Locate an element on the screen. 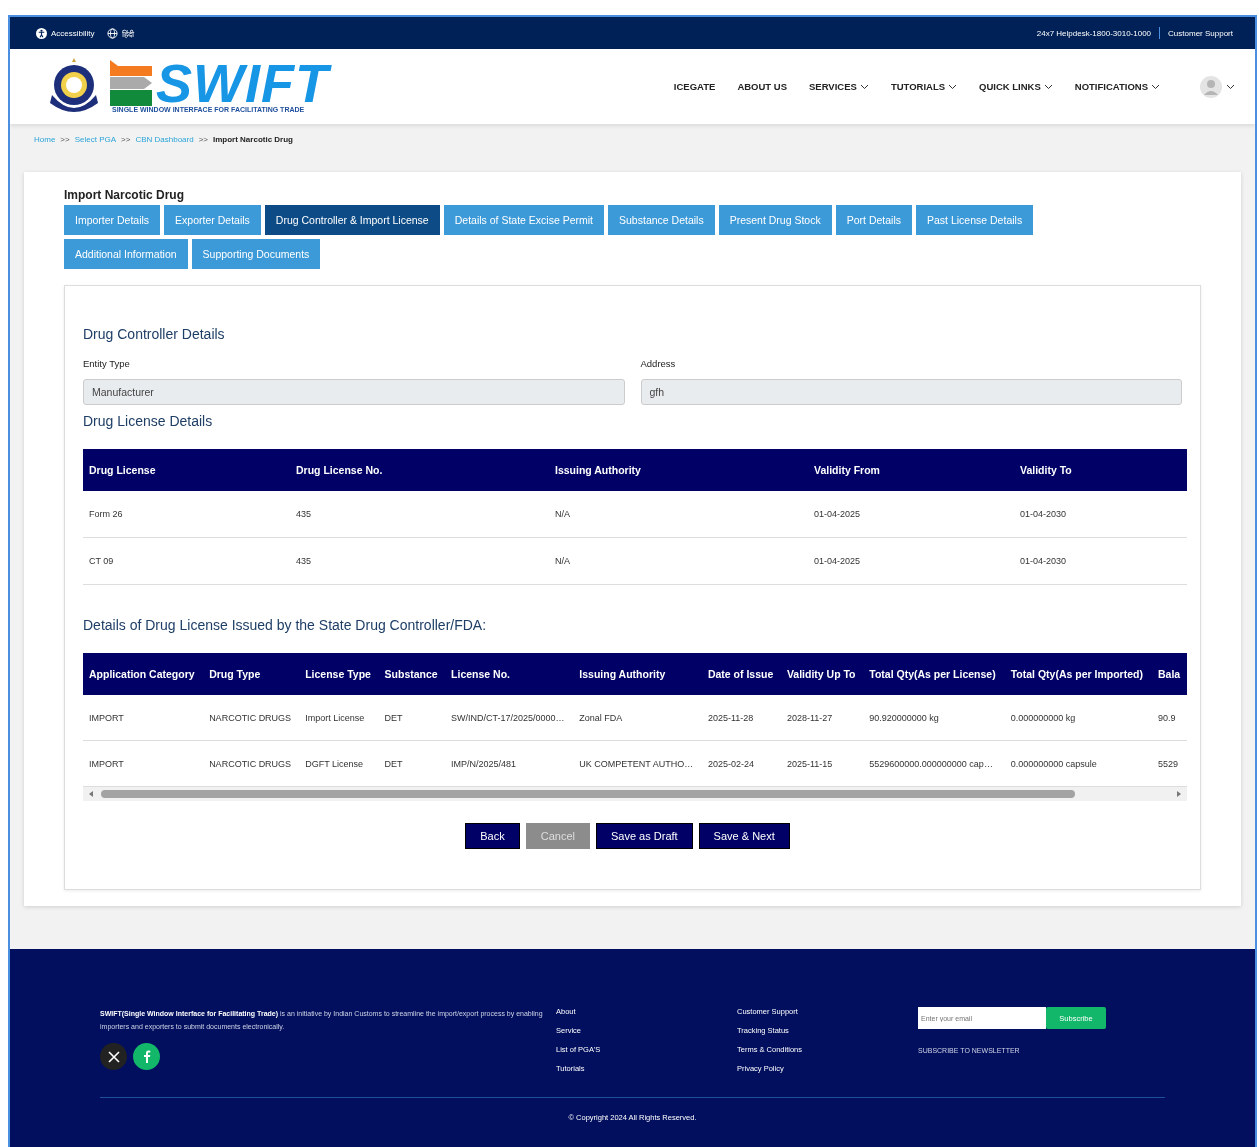 The image size is (1259, 1147). helpdesk-text: 24x7 Helpdesk-1800-3010-1000 is located at coordinates (1094, 33).